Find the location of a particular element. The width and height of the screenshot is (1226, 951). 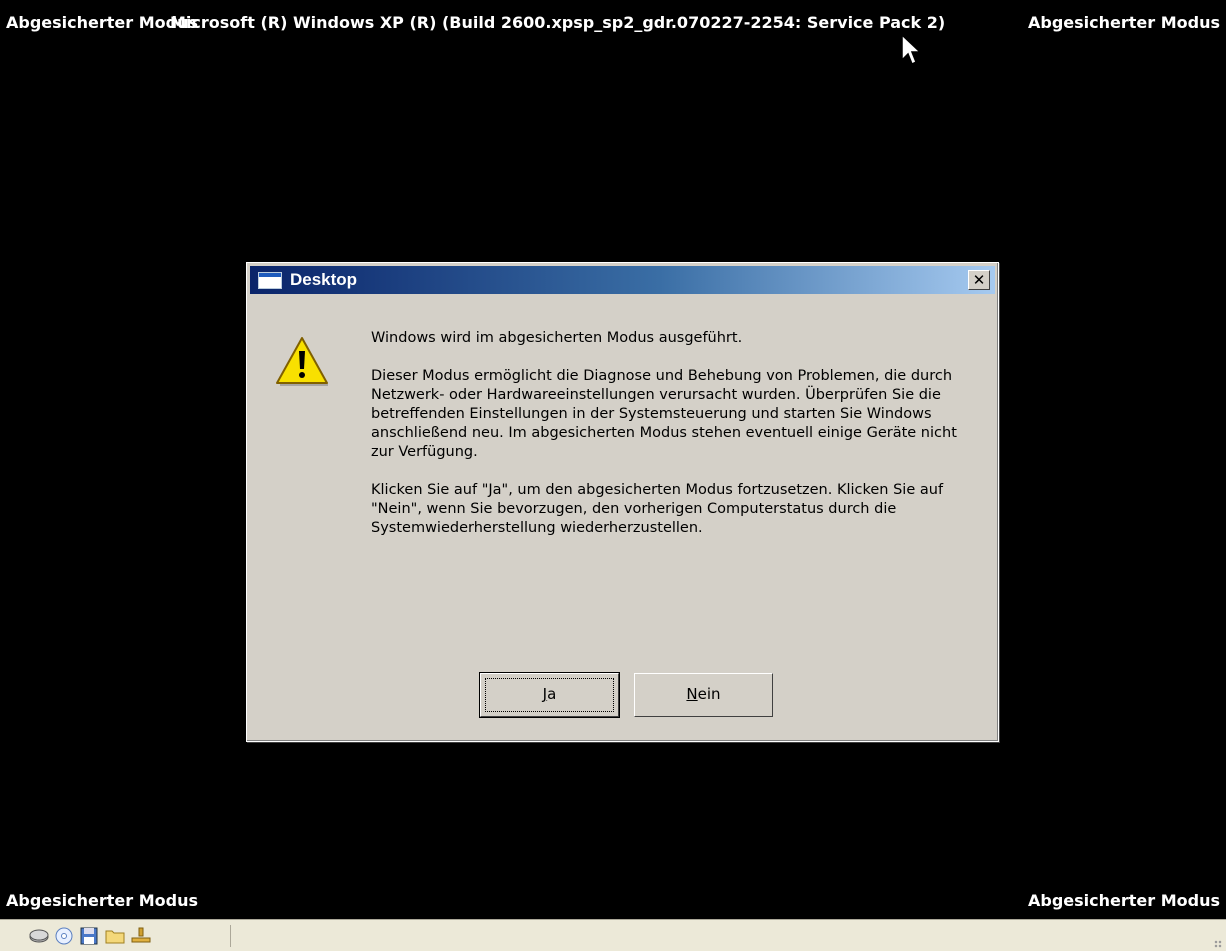

safe-mode-label-bottom-left: Abgesicherter Modus is located at coordinates (102, 900).